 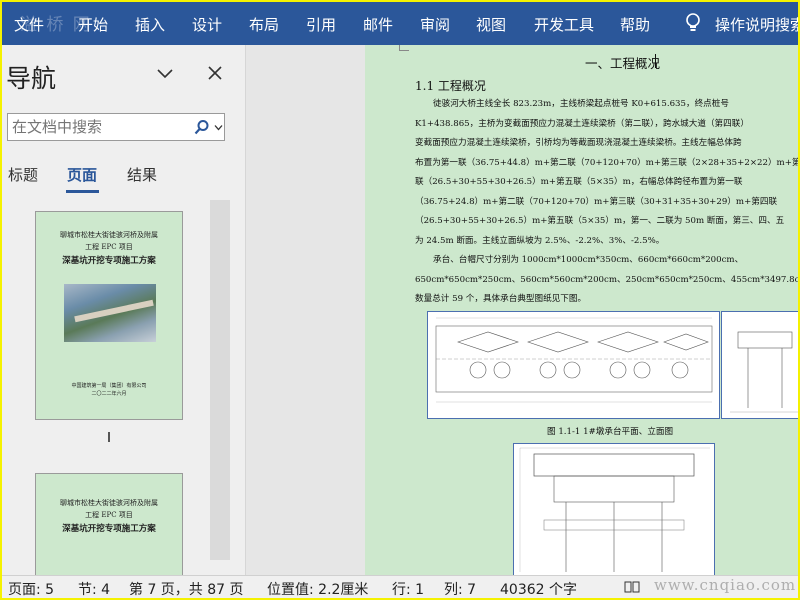 I want to click on body-line: 变截面预应力混凝土连续梁桥，引桥均为等截面现浇混凝土连续梁桥。主线左幅总体跨, so click(x=578, y=143).